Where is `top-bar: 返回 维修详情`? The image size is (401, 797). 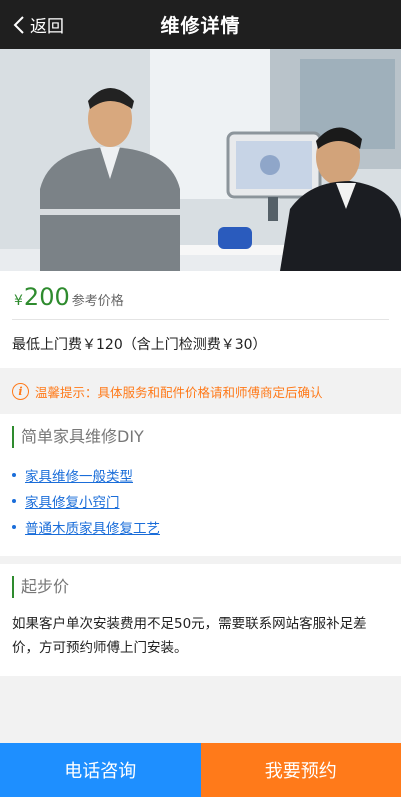
top-bar: 返回 维修详情 is located at coordinates (200, 24).